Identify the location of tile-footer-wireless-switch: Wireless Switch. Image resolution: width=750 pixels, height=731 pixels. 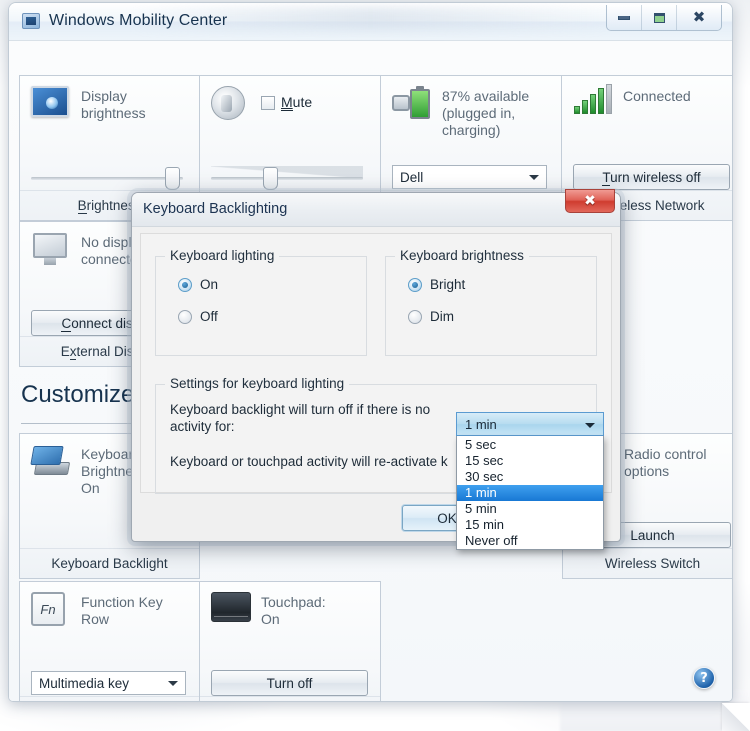
(647, 563).